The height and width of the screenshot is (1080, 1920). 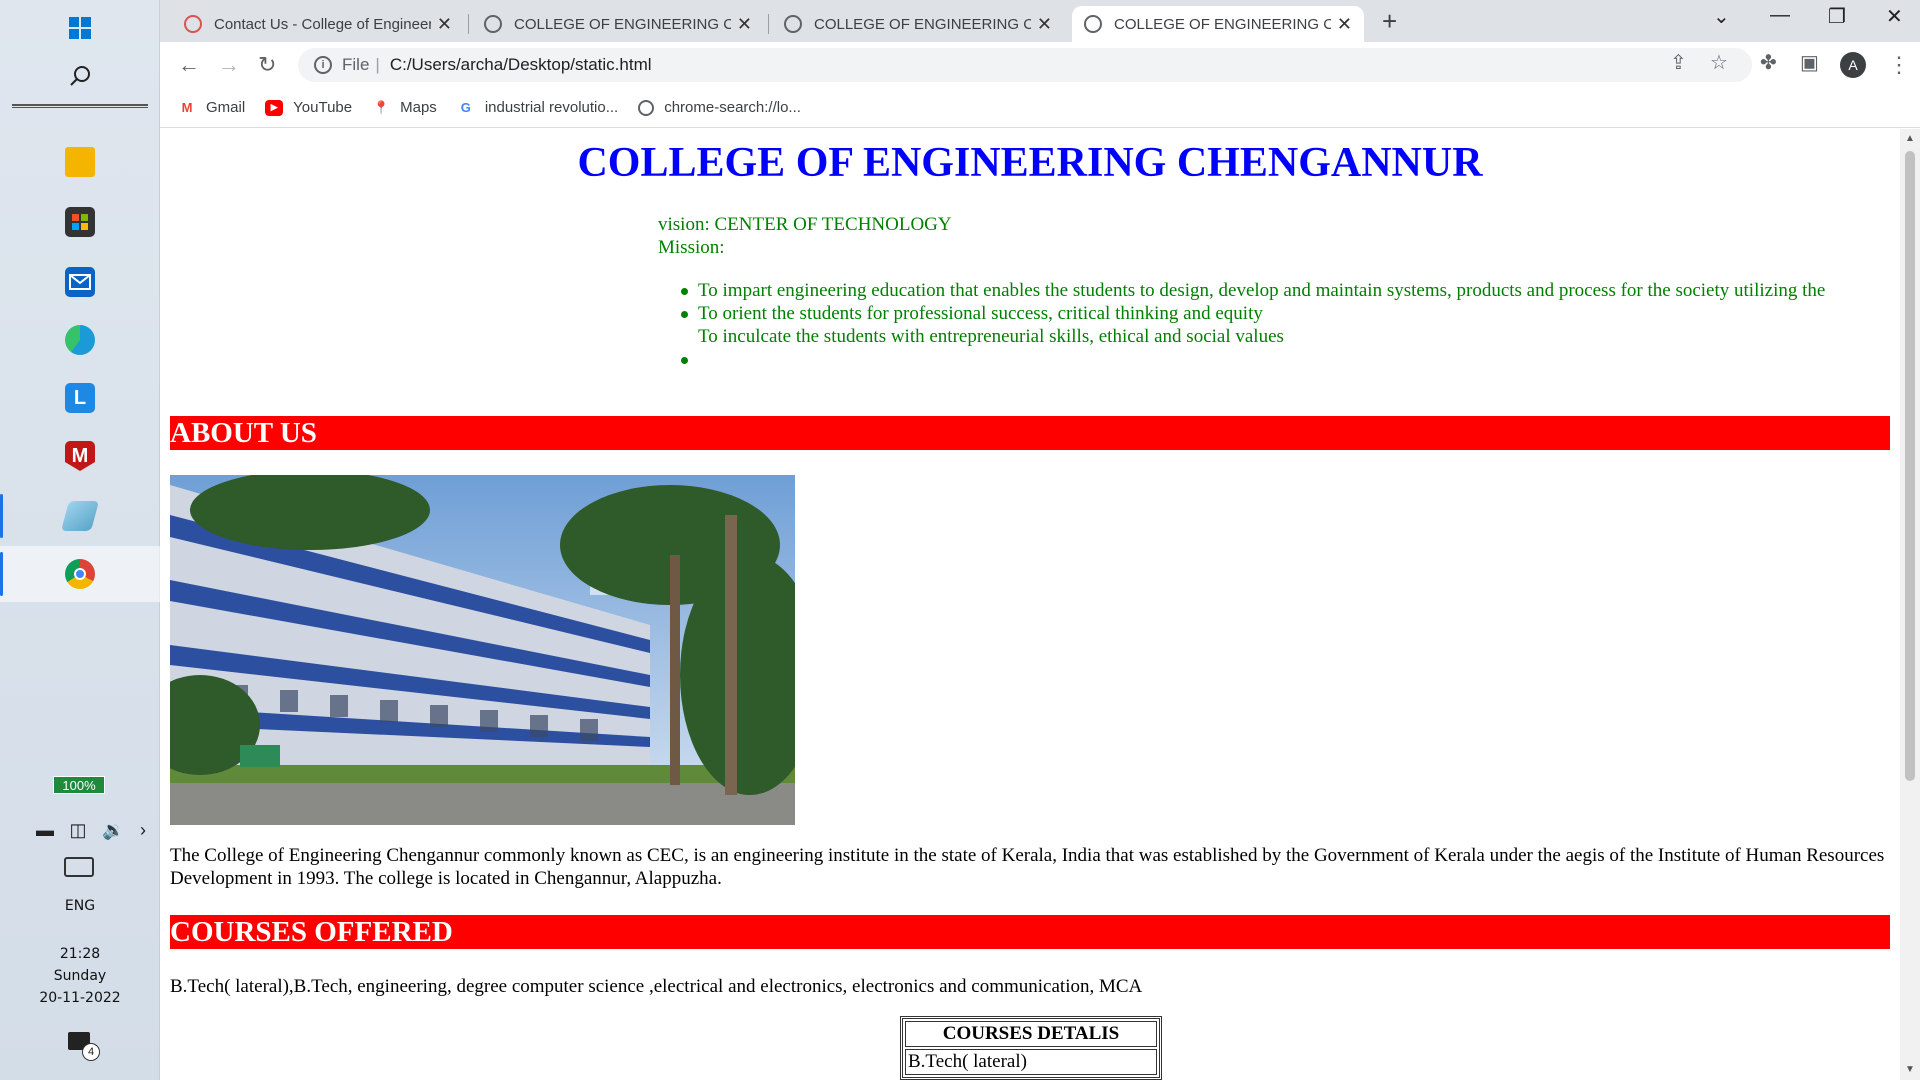 What do you see at coordinates (322, 24) in the screenshot?
I see `tab-title: Contact Us - College of Engineeri` at bounding box center [322, 24].